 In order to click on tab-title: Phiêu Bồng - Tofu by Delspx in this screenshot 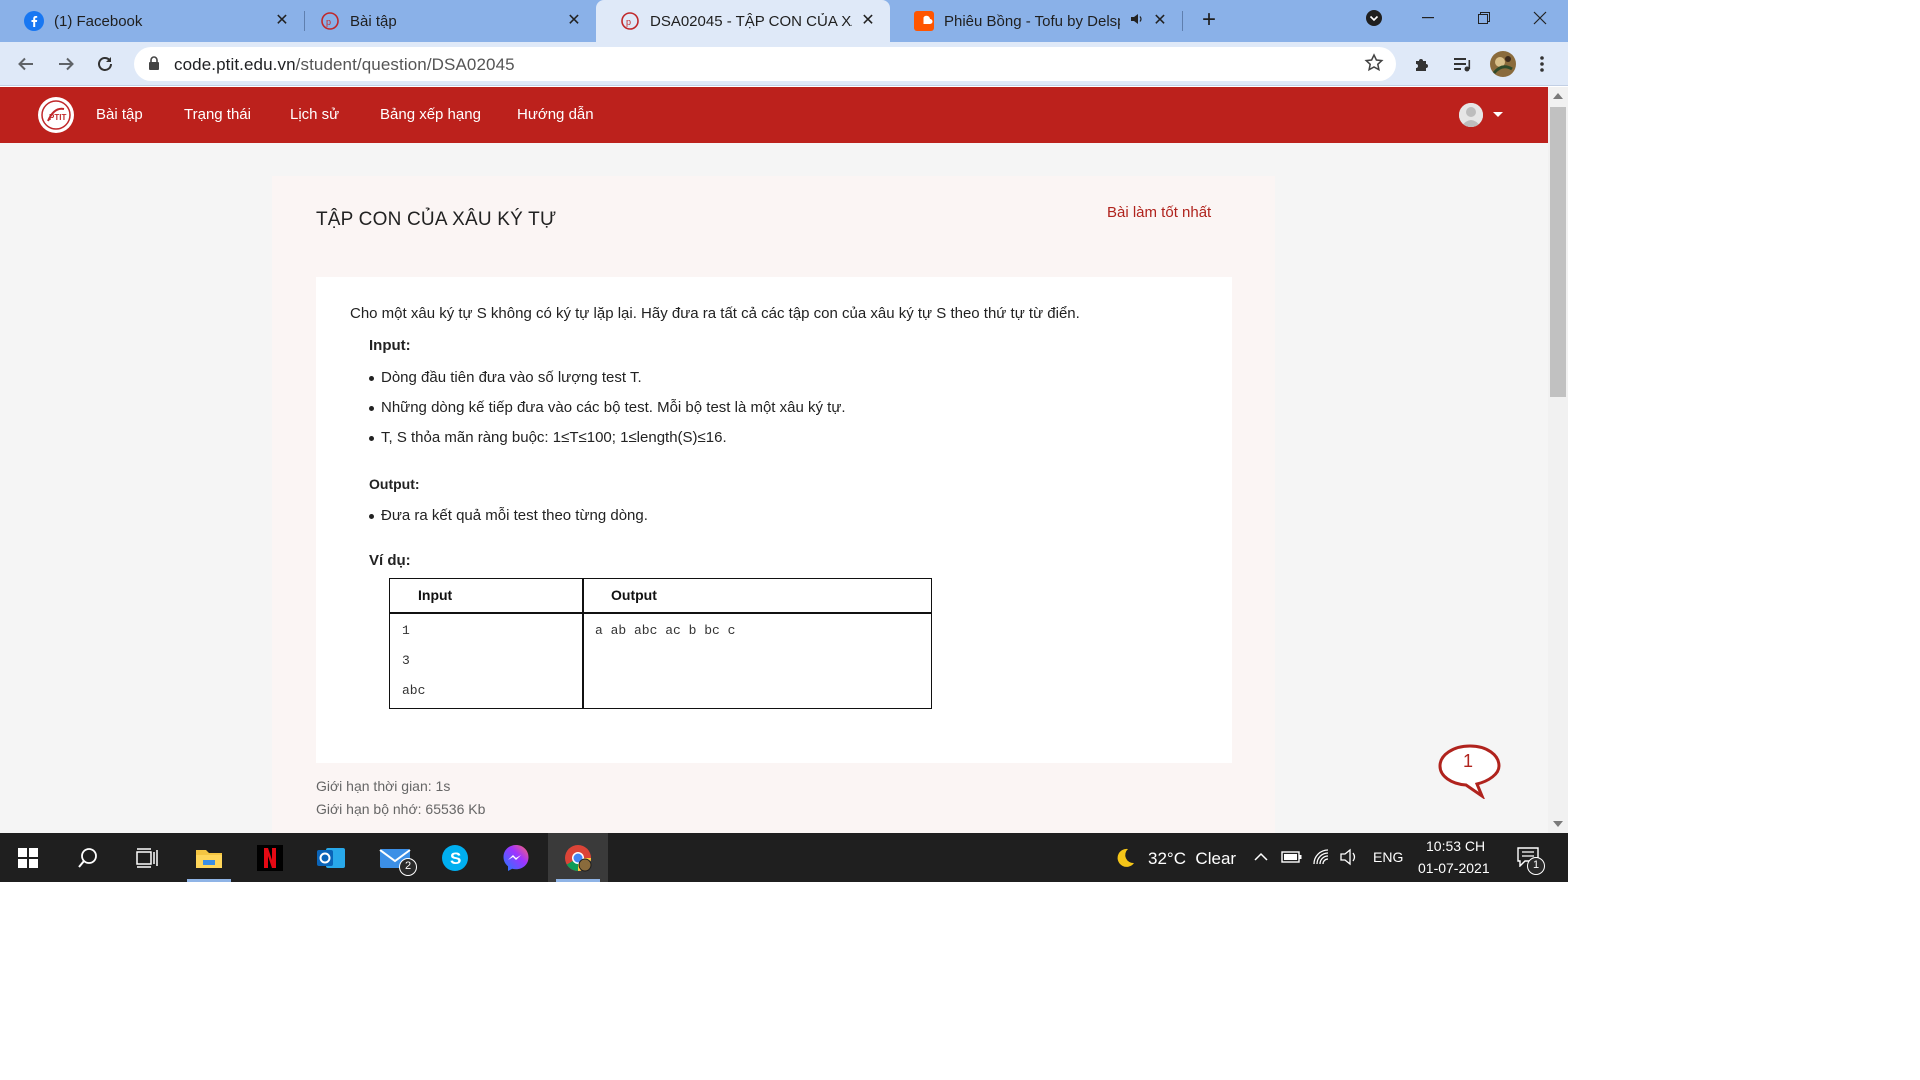, I will do `click(1032, 21)`.